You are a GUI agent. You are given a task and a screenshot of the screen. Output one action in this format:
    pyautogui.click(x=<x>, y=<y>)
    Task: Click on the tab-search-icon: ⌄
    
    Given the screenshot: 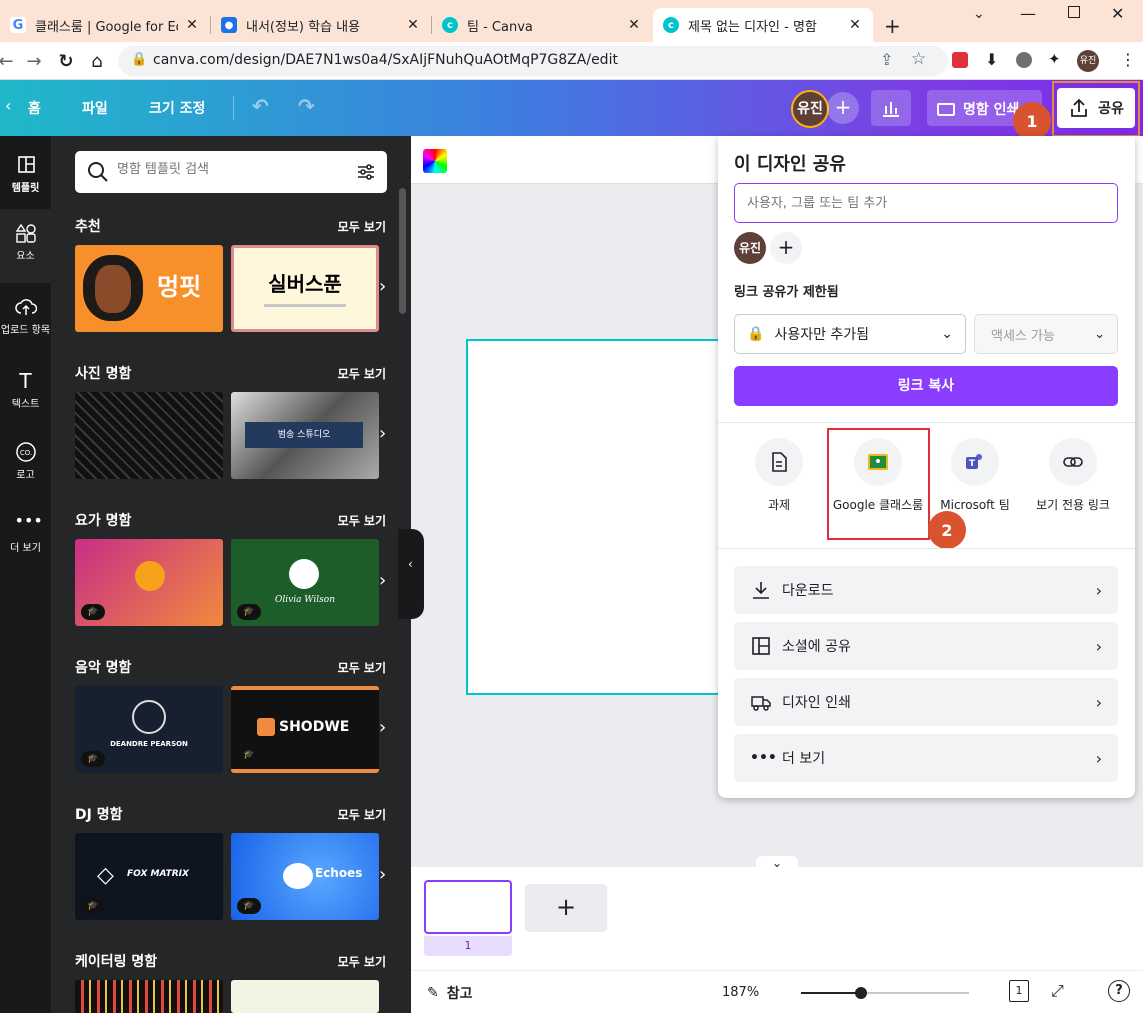 What is the action you would take?
    pyautogui.click(x=979, y=14)
    